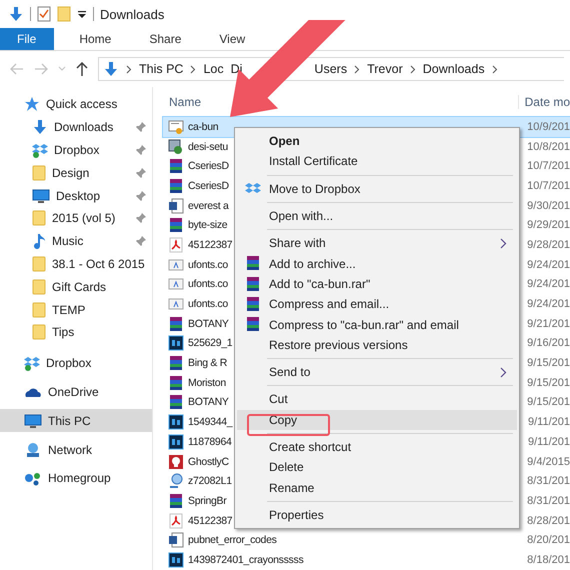  What do you see at coordinates (210, 481) in the screenshot?
I see `file-name: z72082L1` at bounding box center [210, 481].